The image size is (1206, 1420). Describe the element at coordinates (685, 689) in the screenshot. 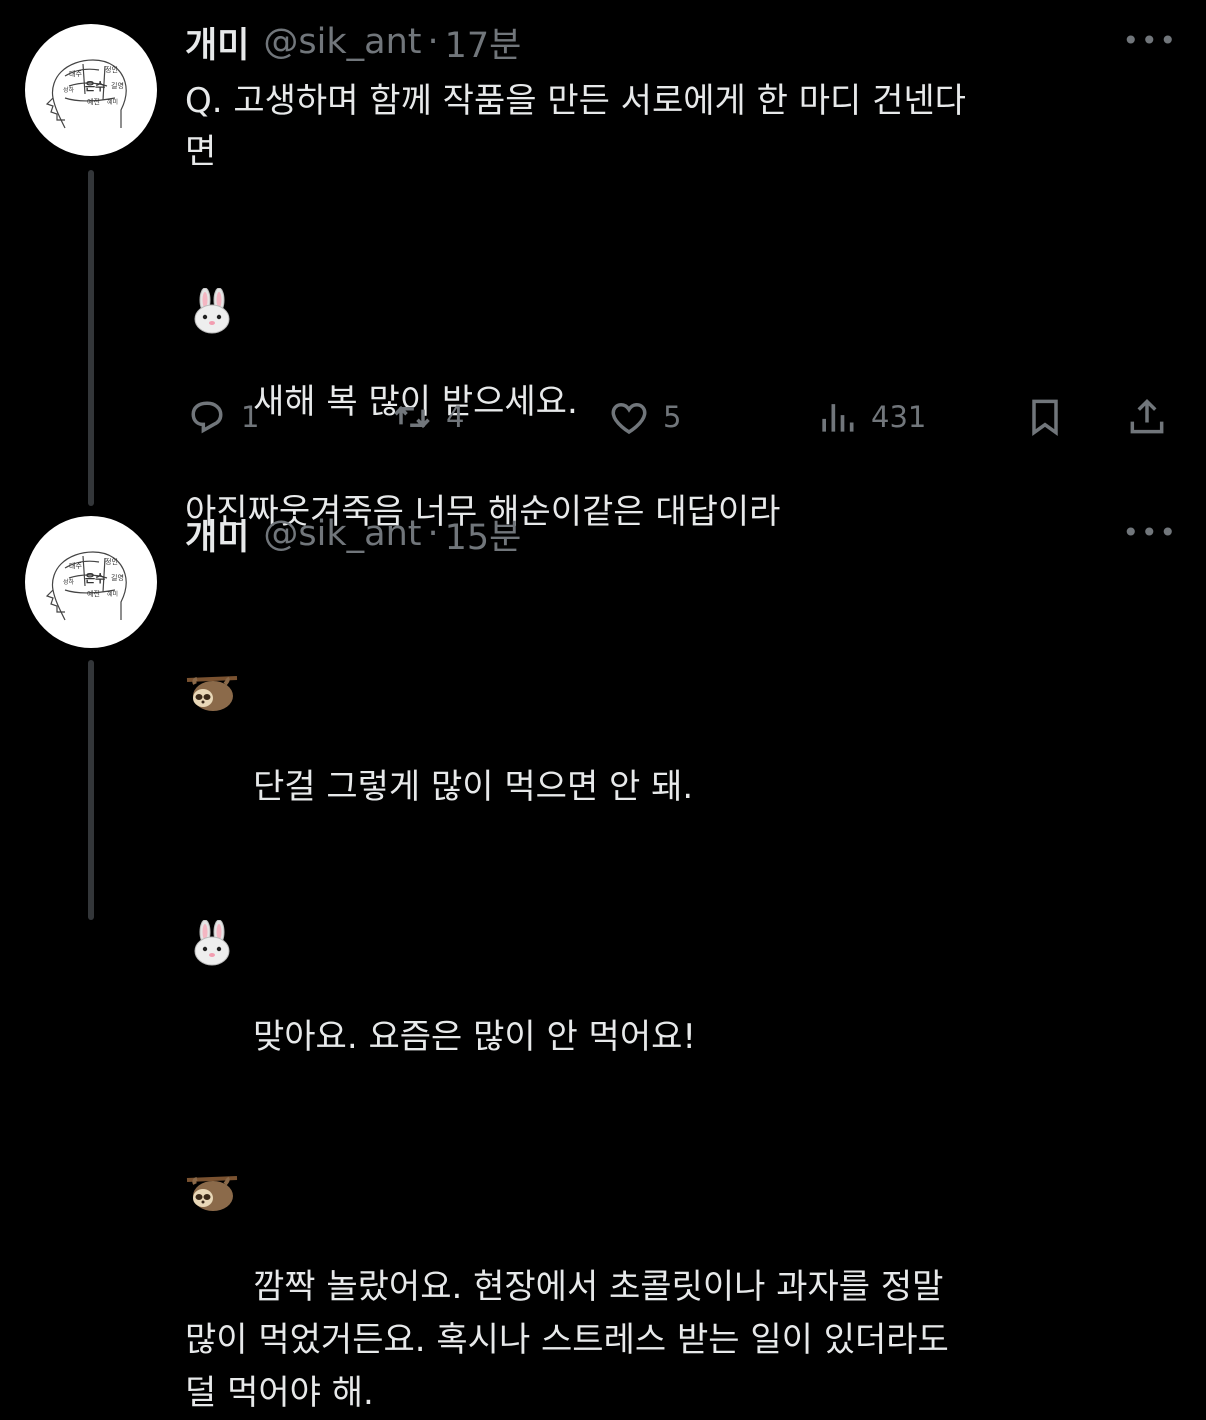

I see `tweet-line: 단걸 그렇게 많이 먹으면 안 돼.` at that location.